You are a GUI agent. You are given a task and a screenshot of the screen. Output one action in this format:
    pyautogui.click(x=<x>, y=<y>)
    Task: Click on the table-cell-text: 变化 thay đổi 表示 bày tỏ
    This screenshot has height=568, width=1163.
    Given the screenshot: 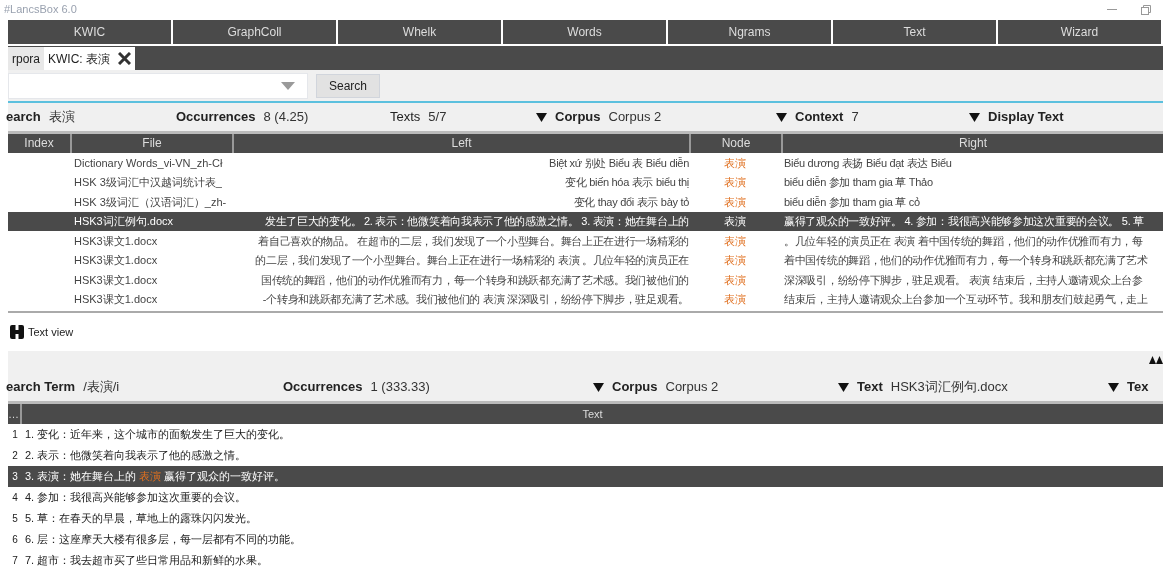 What is the action you would take?
    pyautogui.click(x=631, y=202)
    